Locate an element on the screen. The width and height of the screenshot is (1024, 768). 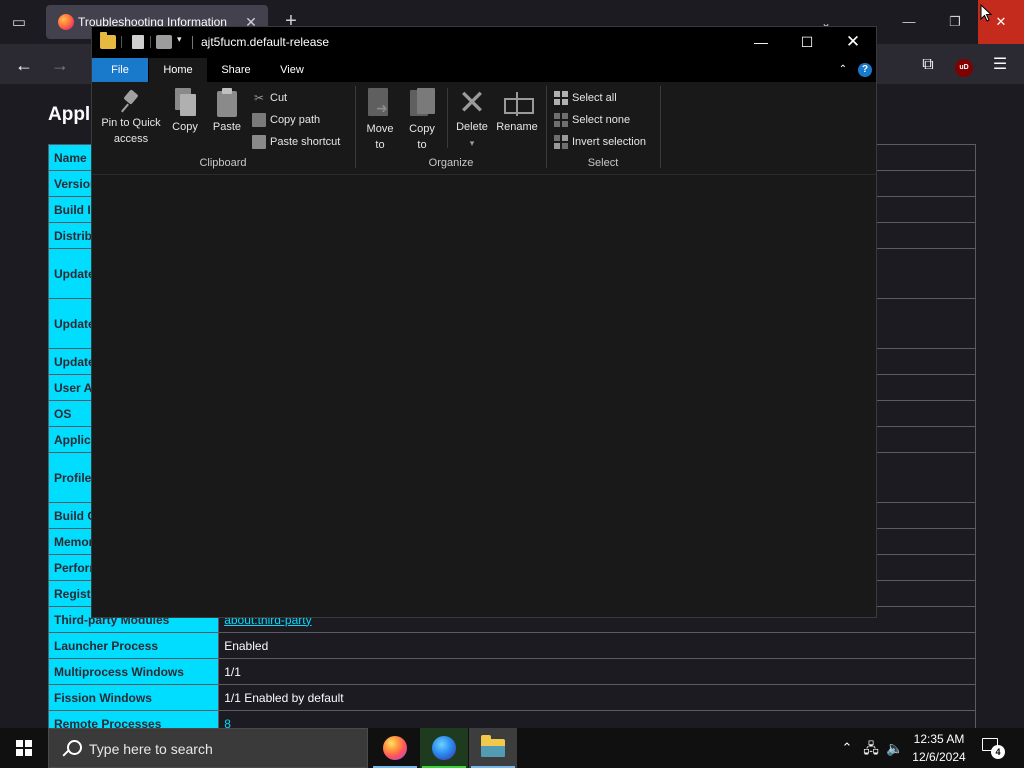
clock-time: 12:35 AM is located at coordinates (939, 739).